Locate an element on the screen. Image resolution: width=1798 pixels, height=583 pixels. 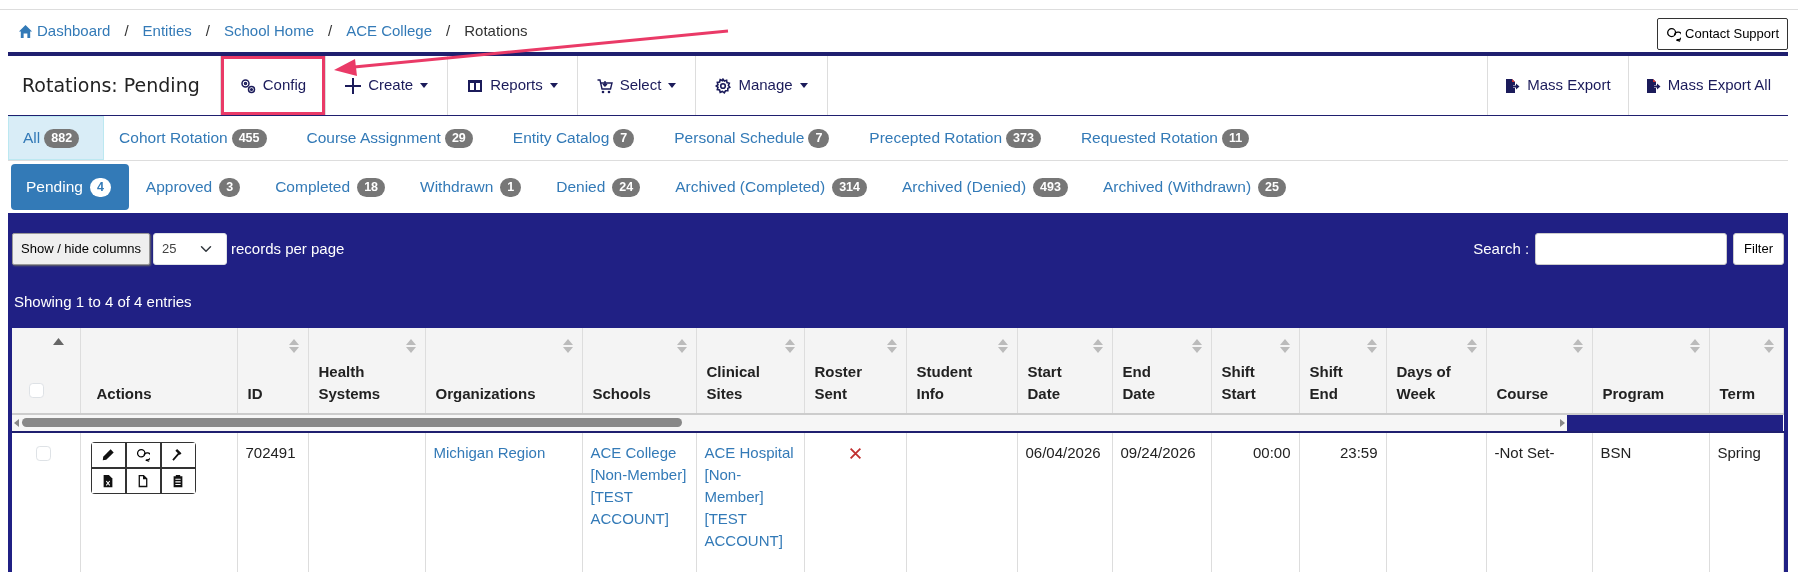
plus-icon is located at coordinates (353, 85).